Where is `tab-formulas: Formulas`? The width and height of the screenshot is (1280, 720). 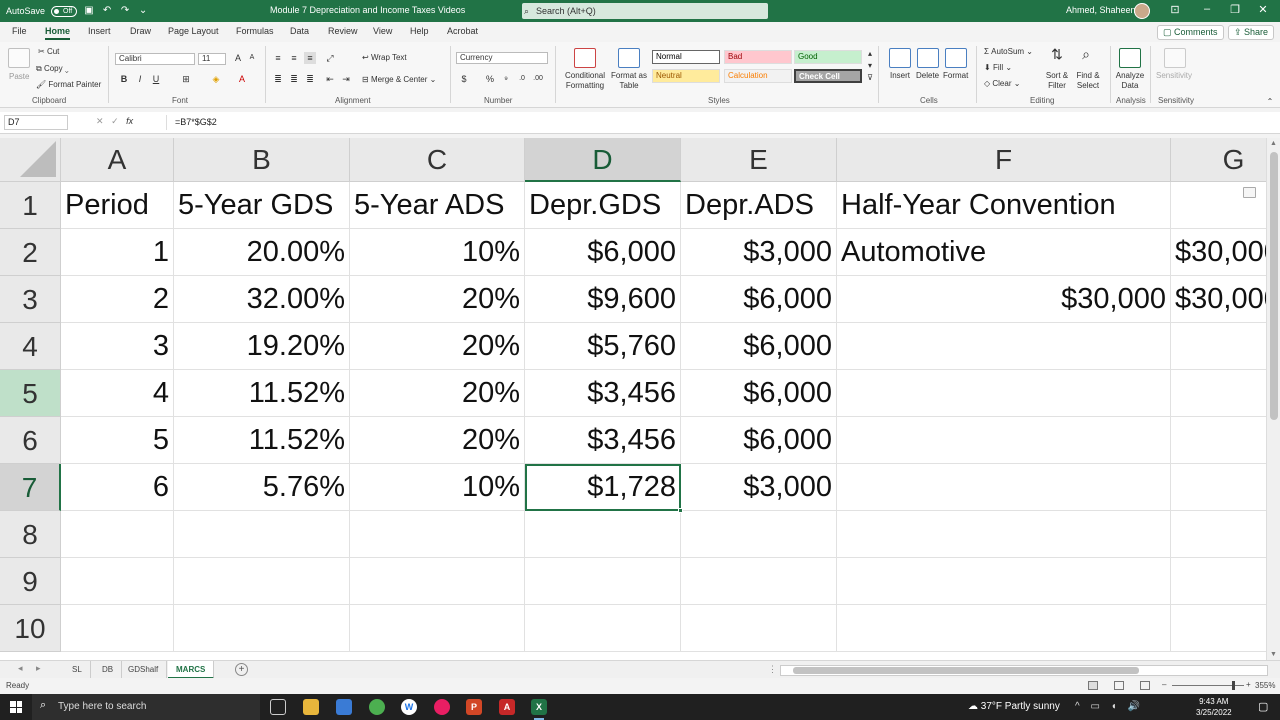 tab-formulas: Formulas is located at coordinates (255, 31).